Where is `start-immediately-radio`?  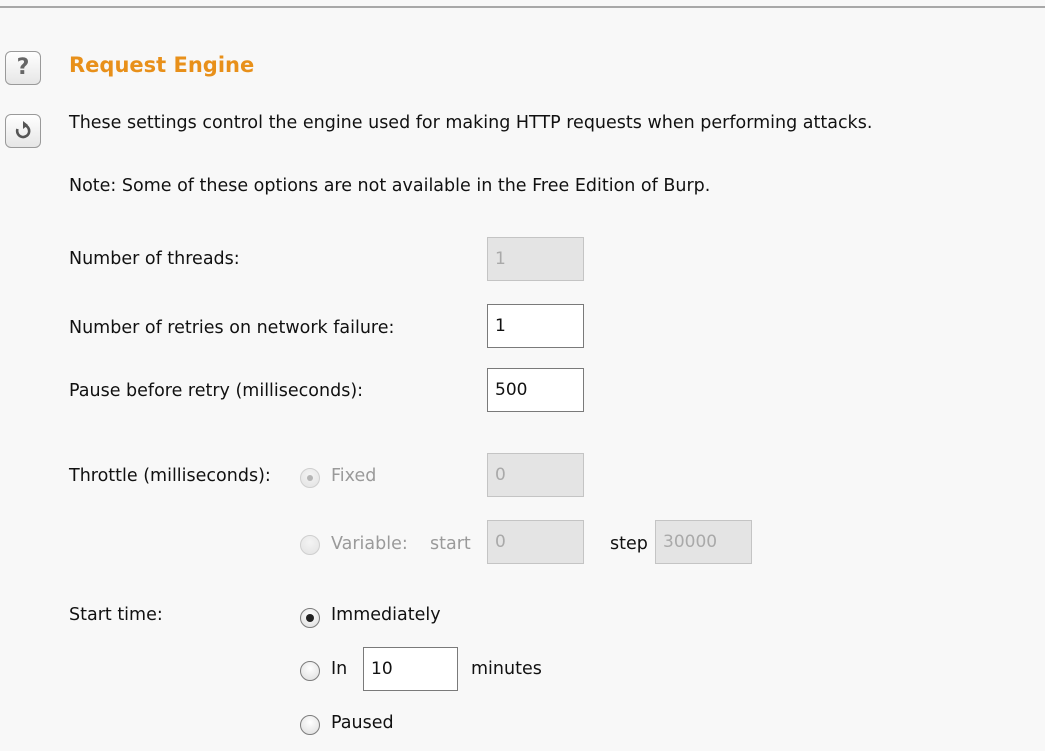
start-immediately-radio is located at coordinates (310, 618).